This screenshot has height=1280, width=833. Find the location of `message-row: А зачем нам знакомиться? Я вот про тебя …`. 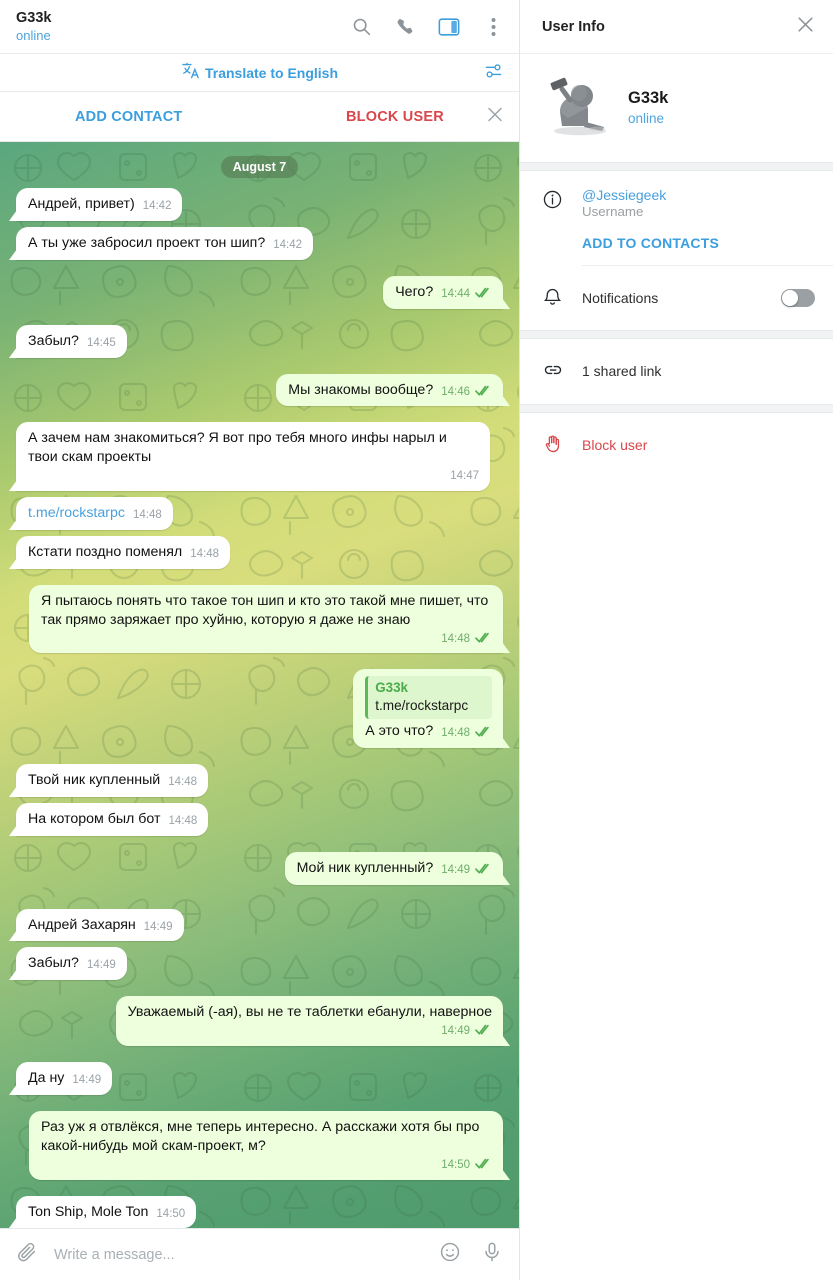

message-row: А зачем нам знакомиться? Я вот про тебя … is located at coordinates (257, 456).